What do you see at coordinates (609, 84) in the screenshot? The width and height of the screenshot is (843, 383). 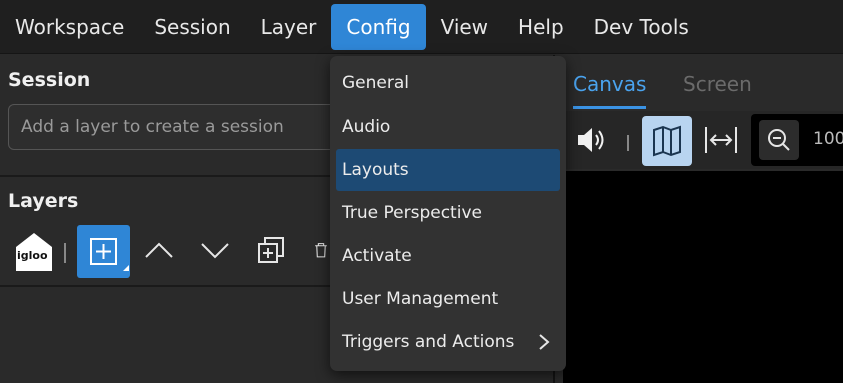 I see `tab-canvas: Canvas` at bounding box center [609, 84].